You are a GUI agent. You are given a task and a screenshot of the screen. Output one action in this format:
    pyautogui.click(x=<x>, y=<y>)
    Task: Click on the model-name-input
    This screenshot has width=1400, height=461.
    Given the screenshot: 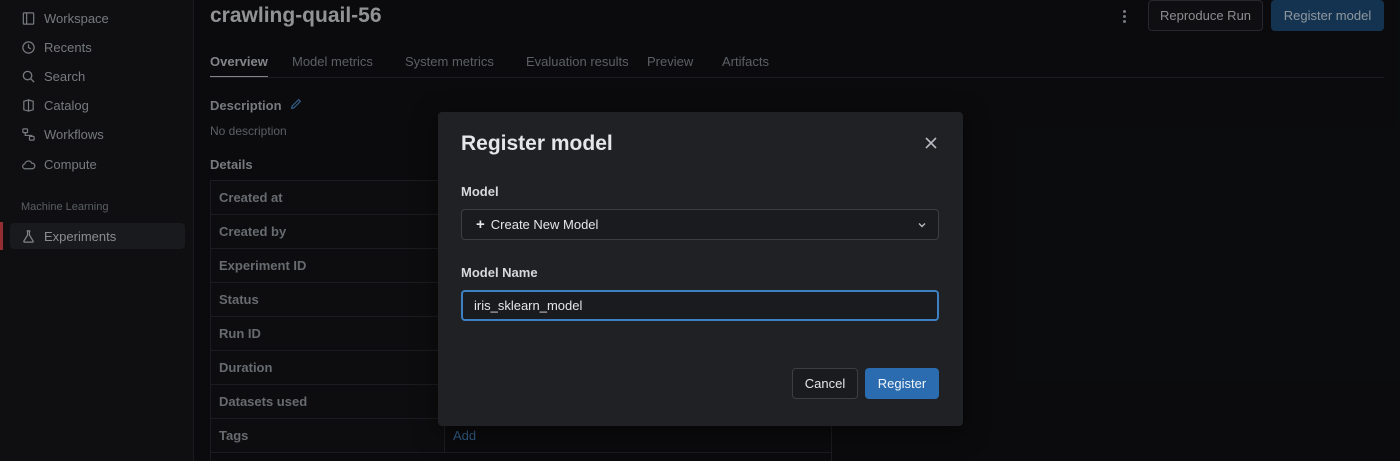 What is the action you would take?
    pyautogui.click(x=700, y=305)
    